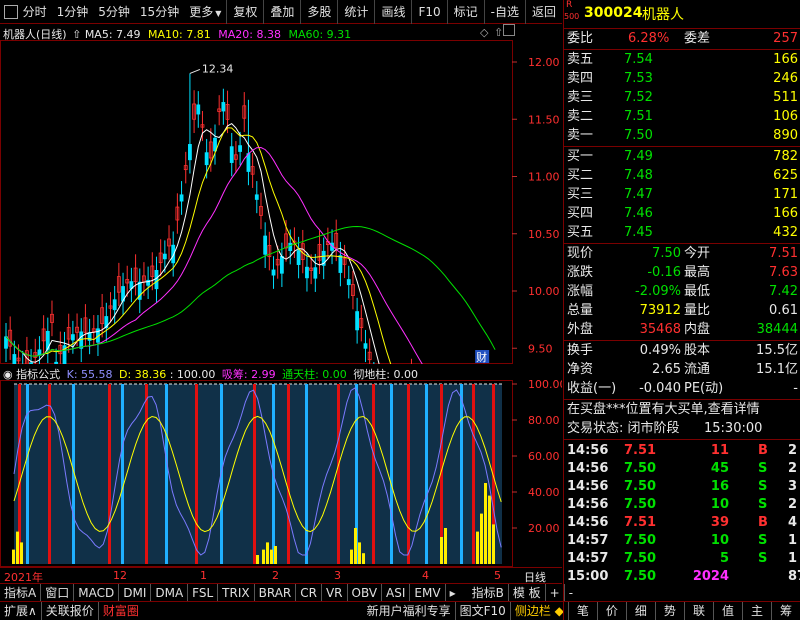 This screenshot has height=620, width=800. I want to click on sell-row-volume: 246, so click(785, 78).